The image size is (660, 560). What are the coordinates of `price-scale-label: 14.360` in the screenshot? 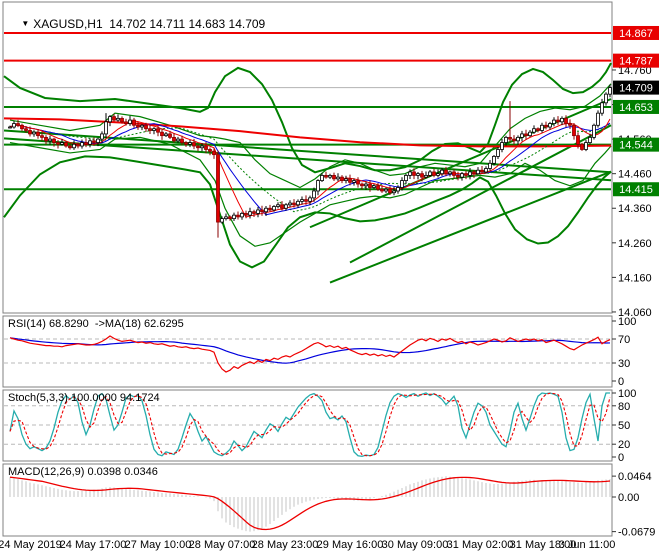 It's located at (635, 209).